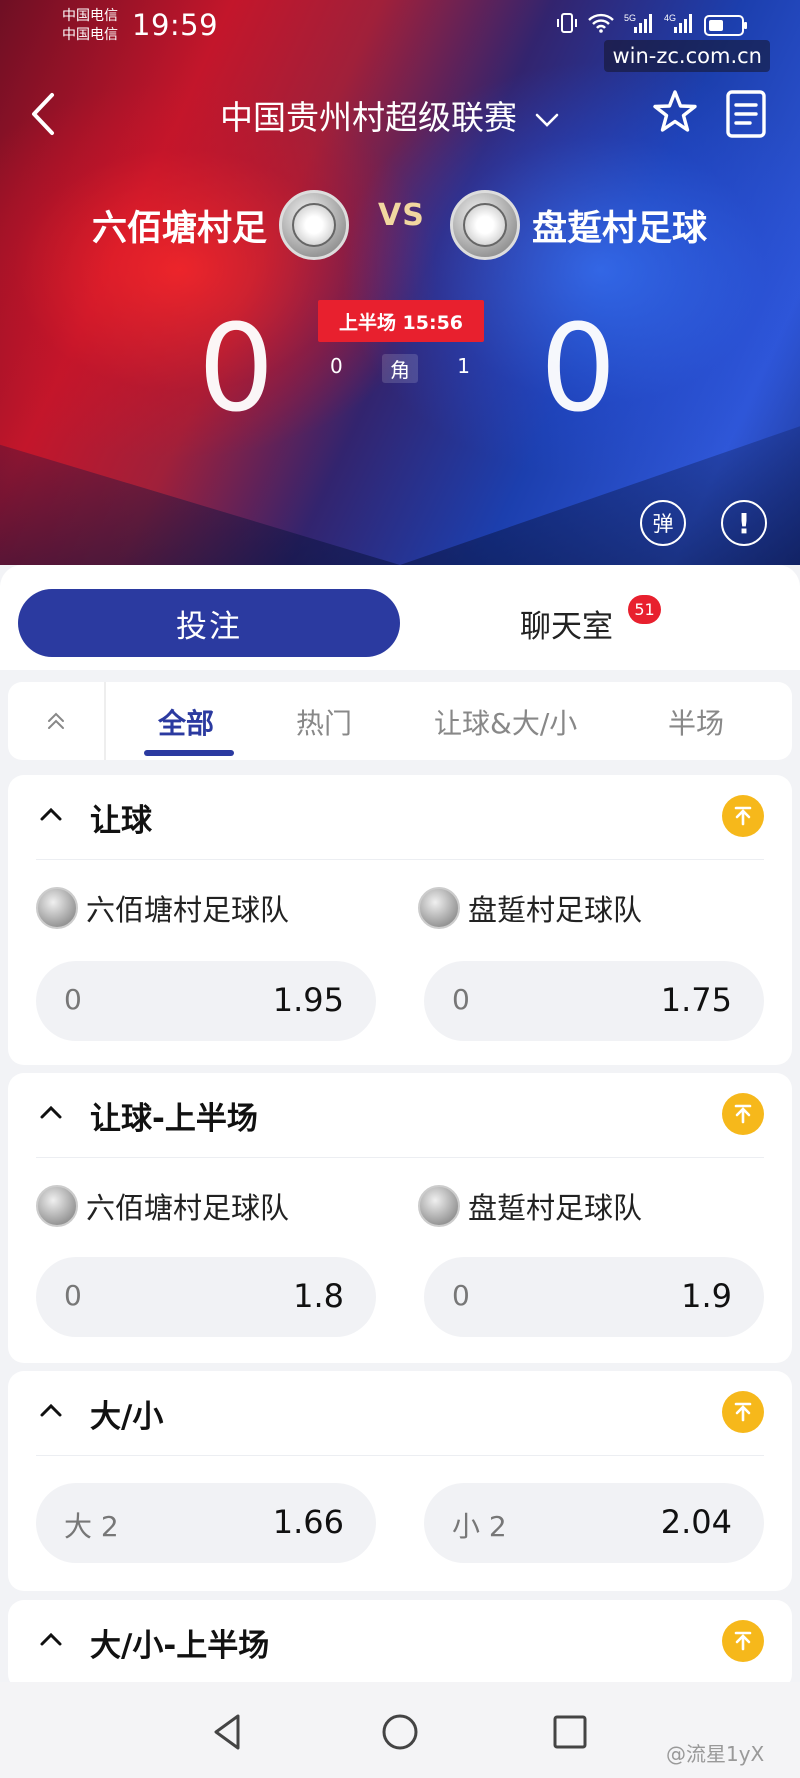 The height and width of the screenshot is (1778, 800). What do you see at coordinates (400, 368) in the screenshot?
I see `corner-stats: 0 角 1` at bounding box center [400, 368].